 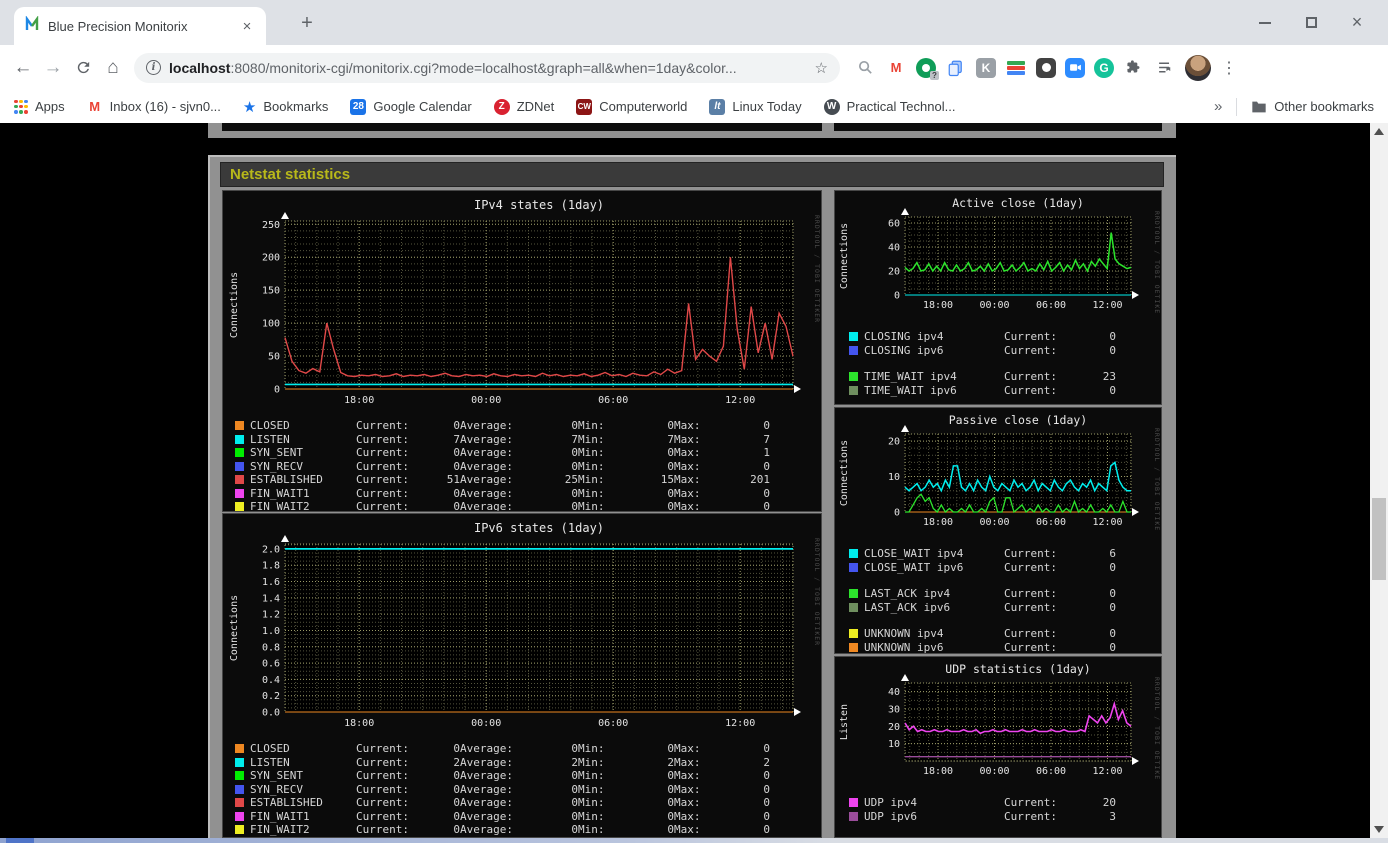 I want to click on extensions-puzzle-icon, so click(x=1134, y=68).